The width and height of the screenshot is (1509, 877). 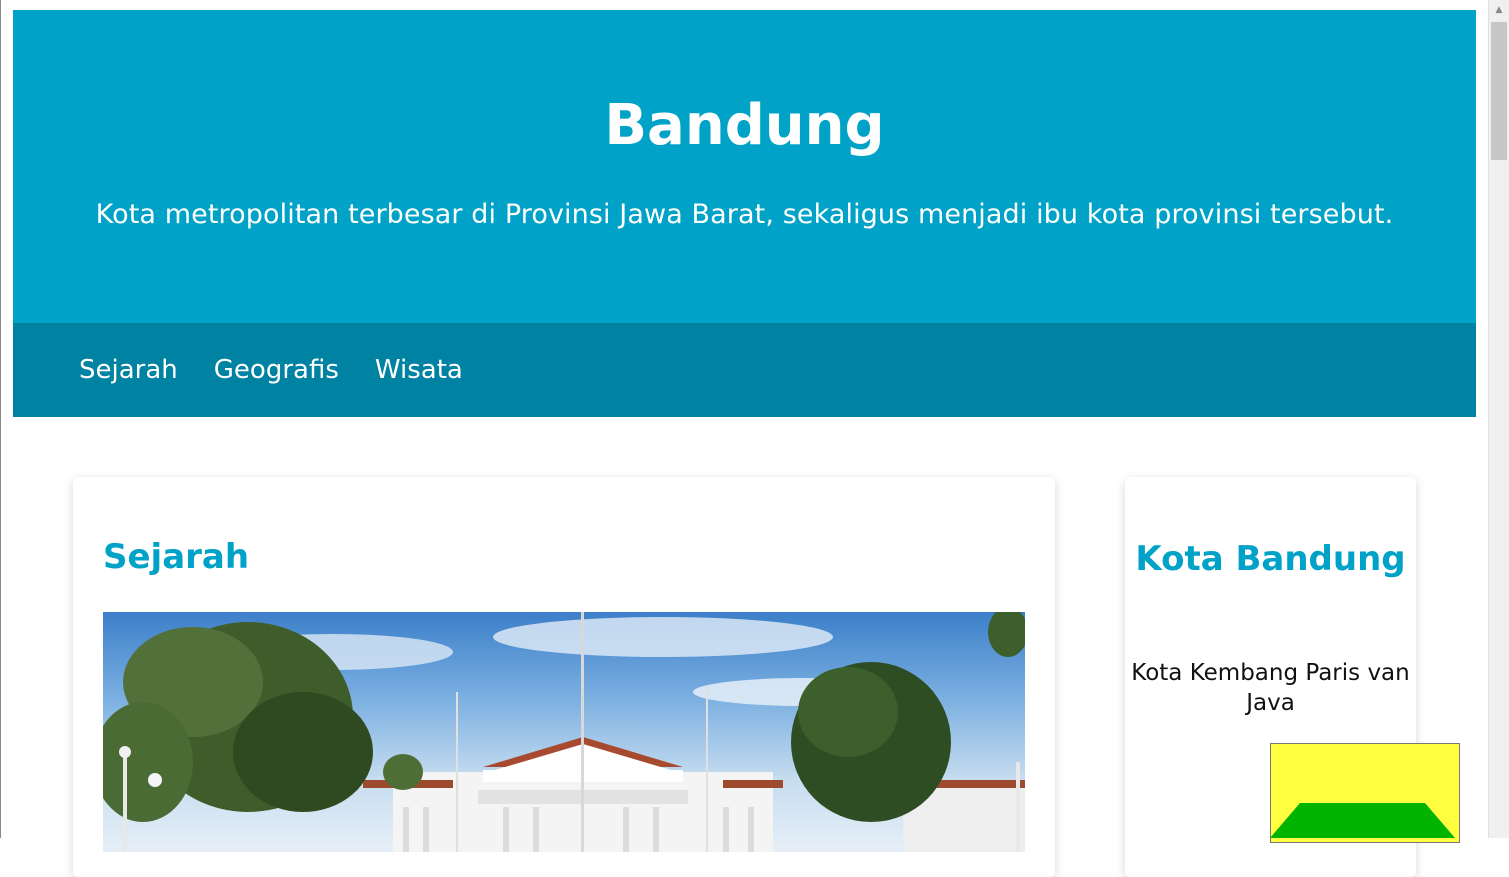 I want to click on city-emblem-icon, so click(x=1365, y=793).